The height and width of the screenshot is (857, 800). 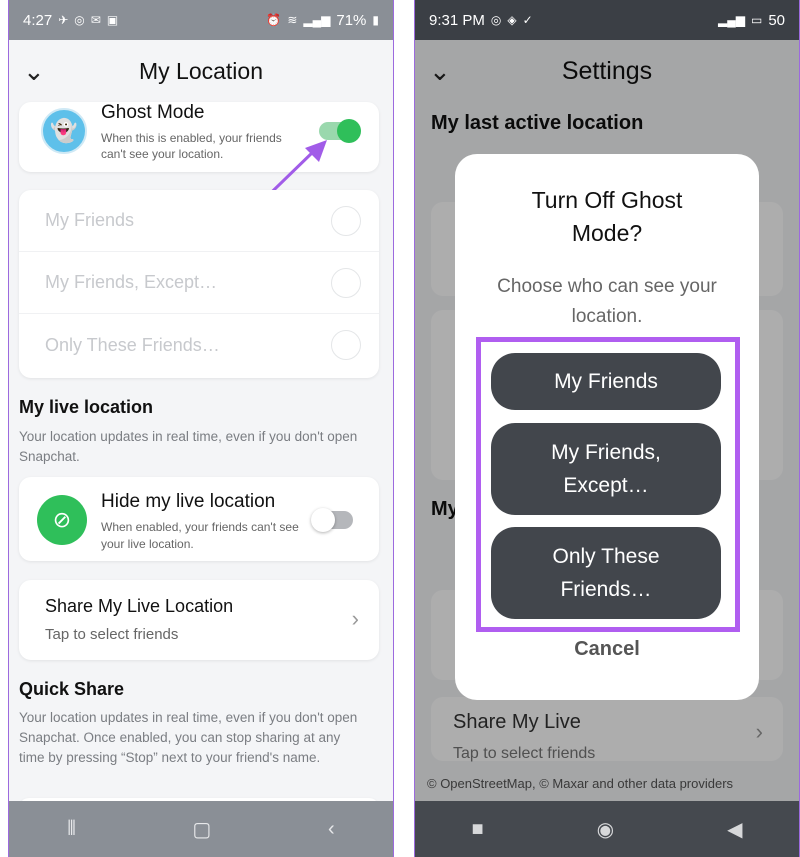 What do you see at coordinates (457, 20) in the screenshot?
I see `status-time: 9:31 PM` at bounding box center [457, 20].